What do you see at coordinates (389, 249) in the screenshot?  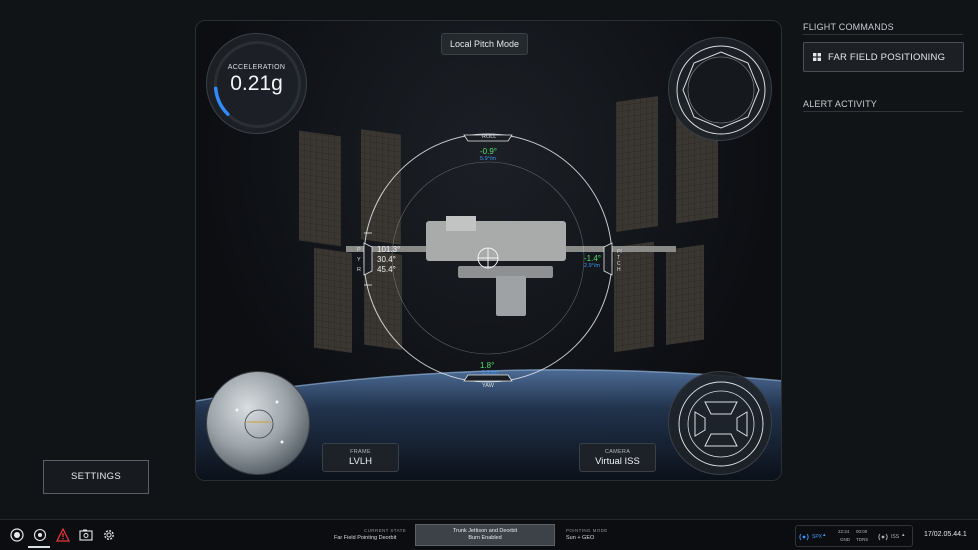 I see `pyr-value-p: 101.3°` at bounding box center [389, 249].